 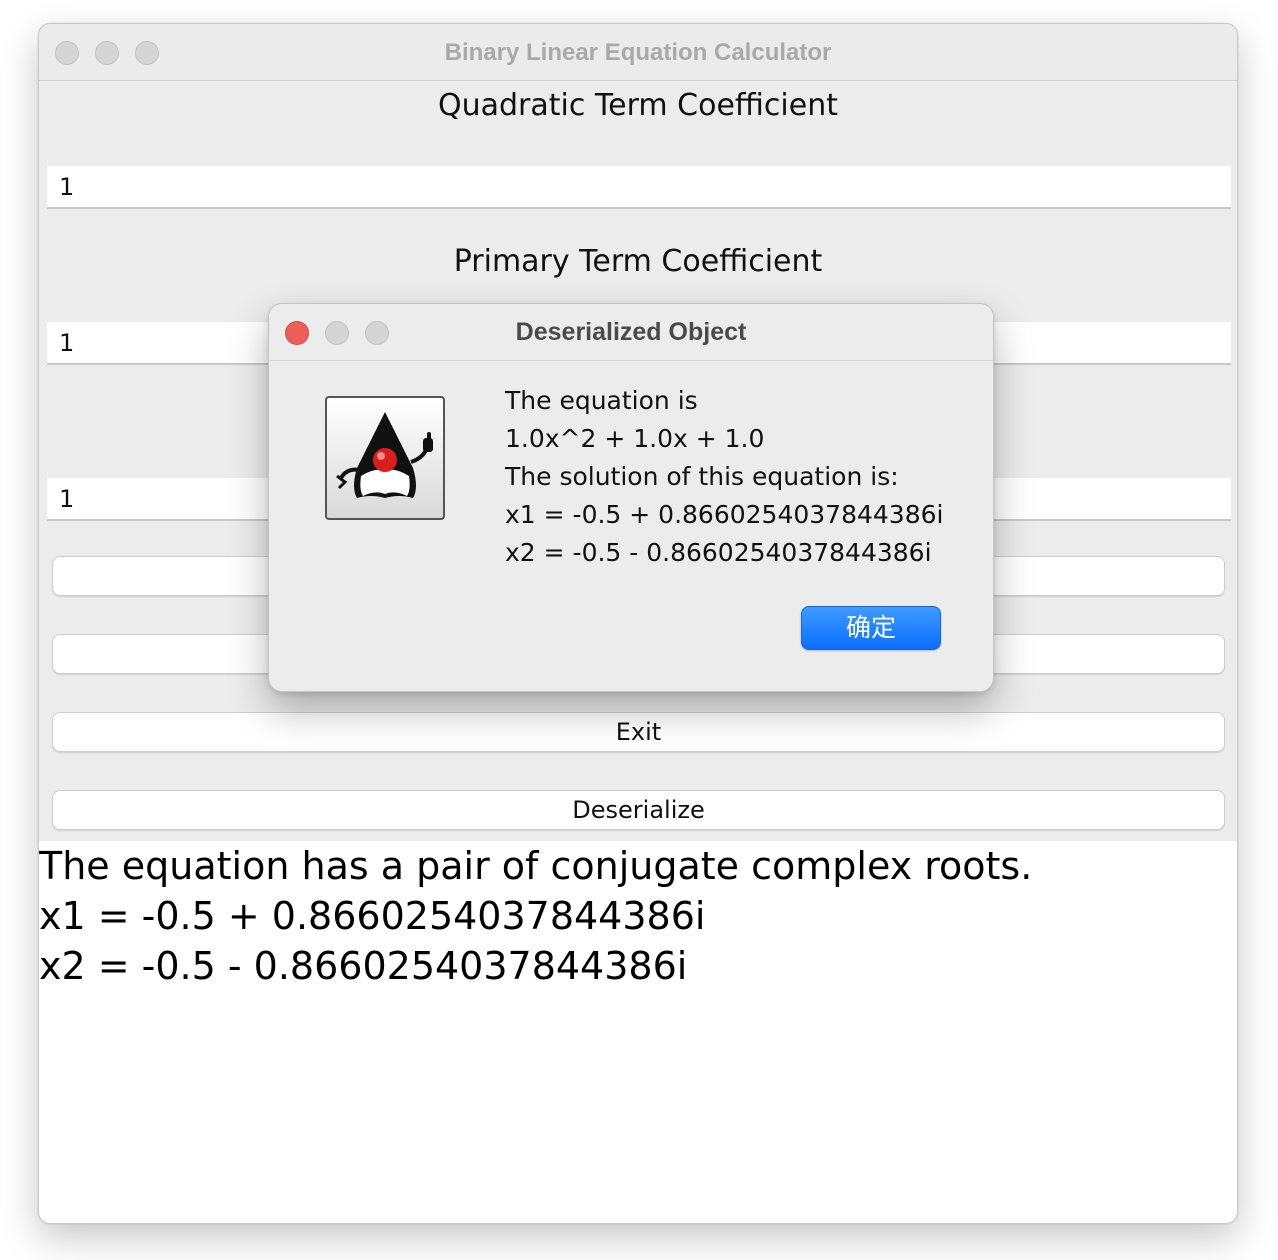 I want to click on java-duke-icon, so click(x=385, y=458).